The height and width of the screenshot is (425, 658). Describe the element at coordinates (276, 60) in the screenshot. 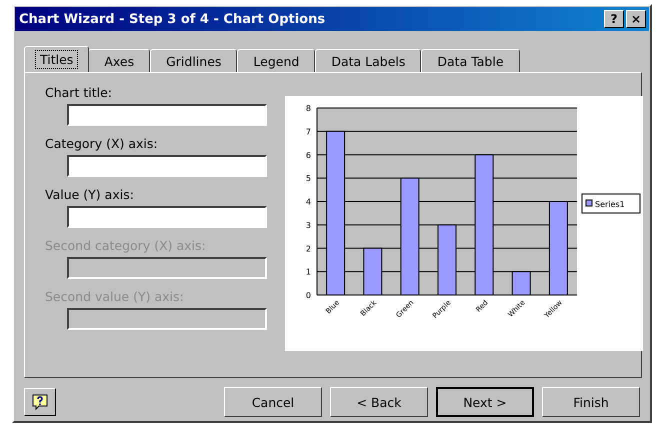

I see `tab: Legend` at that location.